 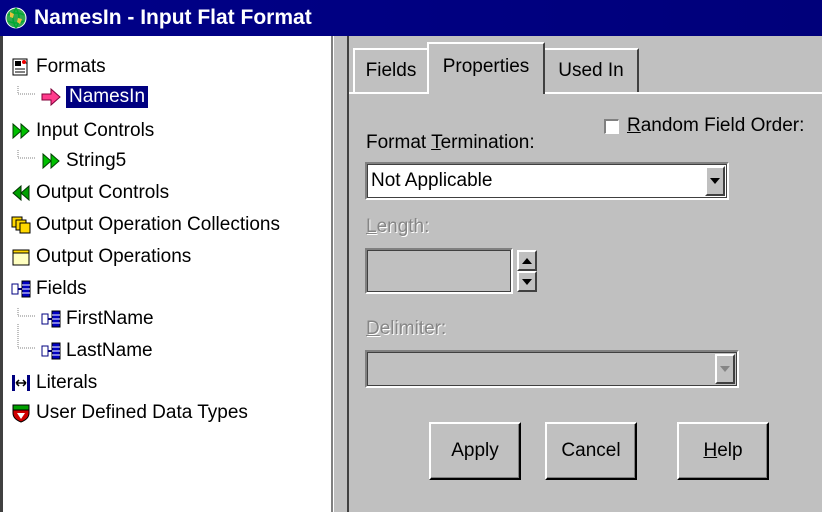 What do you see at coordinates (109, 350) in the screenshot?
I see `tree-item-label: LastName` at bounding box center [109, 350].